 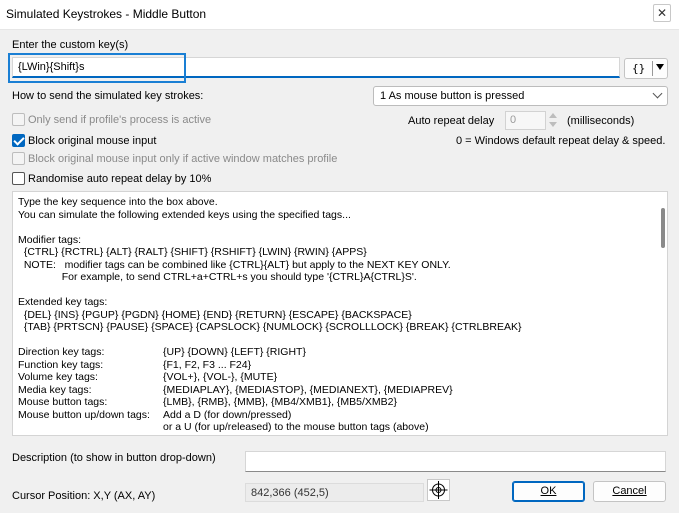 I want to click on auto-repeat-spinner, so click(x=553, y=120).